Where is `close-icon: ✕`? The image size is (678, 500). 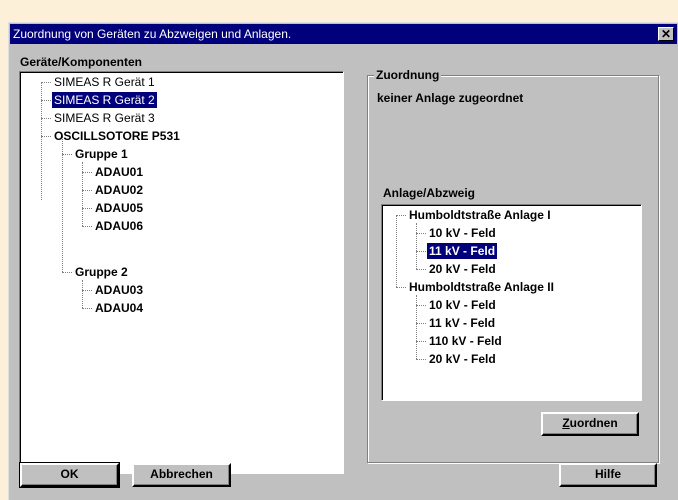
close-icon: ✕ is located at coordinates (666, 34).